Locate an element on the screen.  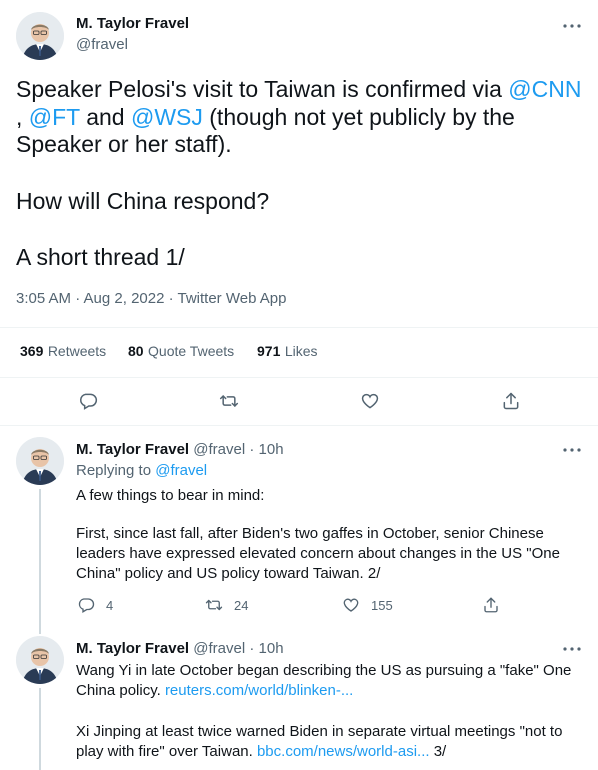
mention-ft-link: @FT is located at coordinates (54, 117).